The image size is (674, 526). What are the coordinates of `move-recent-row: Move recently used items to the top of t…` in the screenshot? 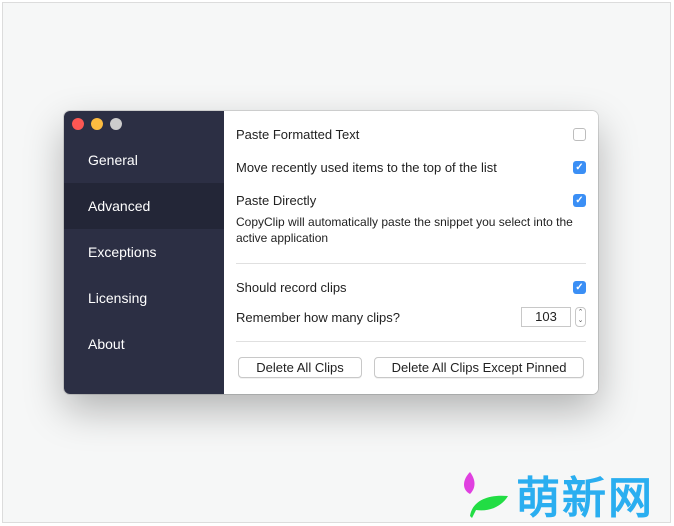 It's located at (411, 167).